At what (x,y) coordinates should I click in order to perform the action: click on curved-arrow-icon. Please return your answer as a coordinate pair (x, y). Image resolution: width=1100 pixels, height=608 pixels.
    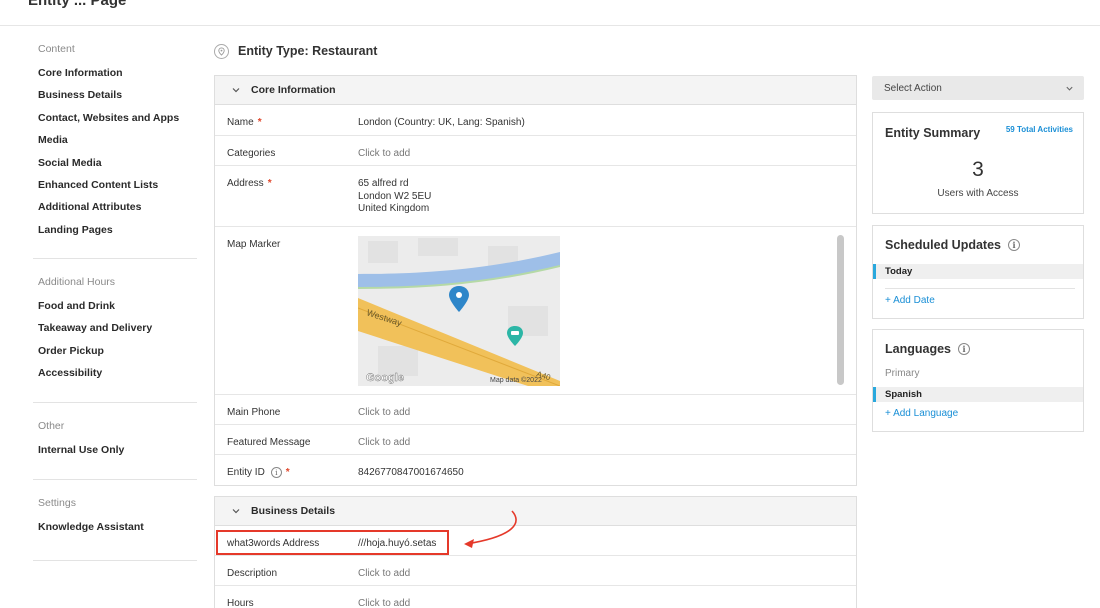
    Looking at the image, I should click on (490, 529).